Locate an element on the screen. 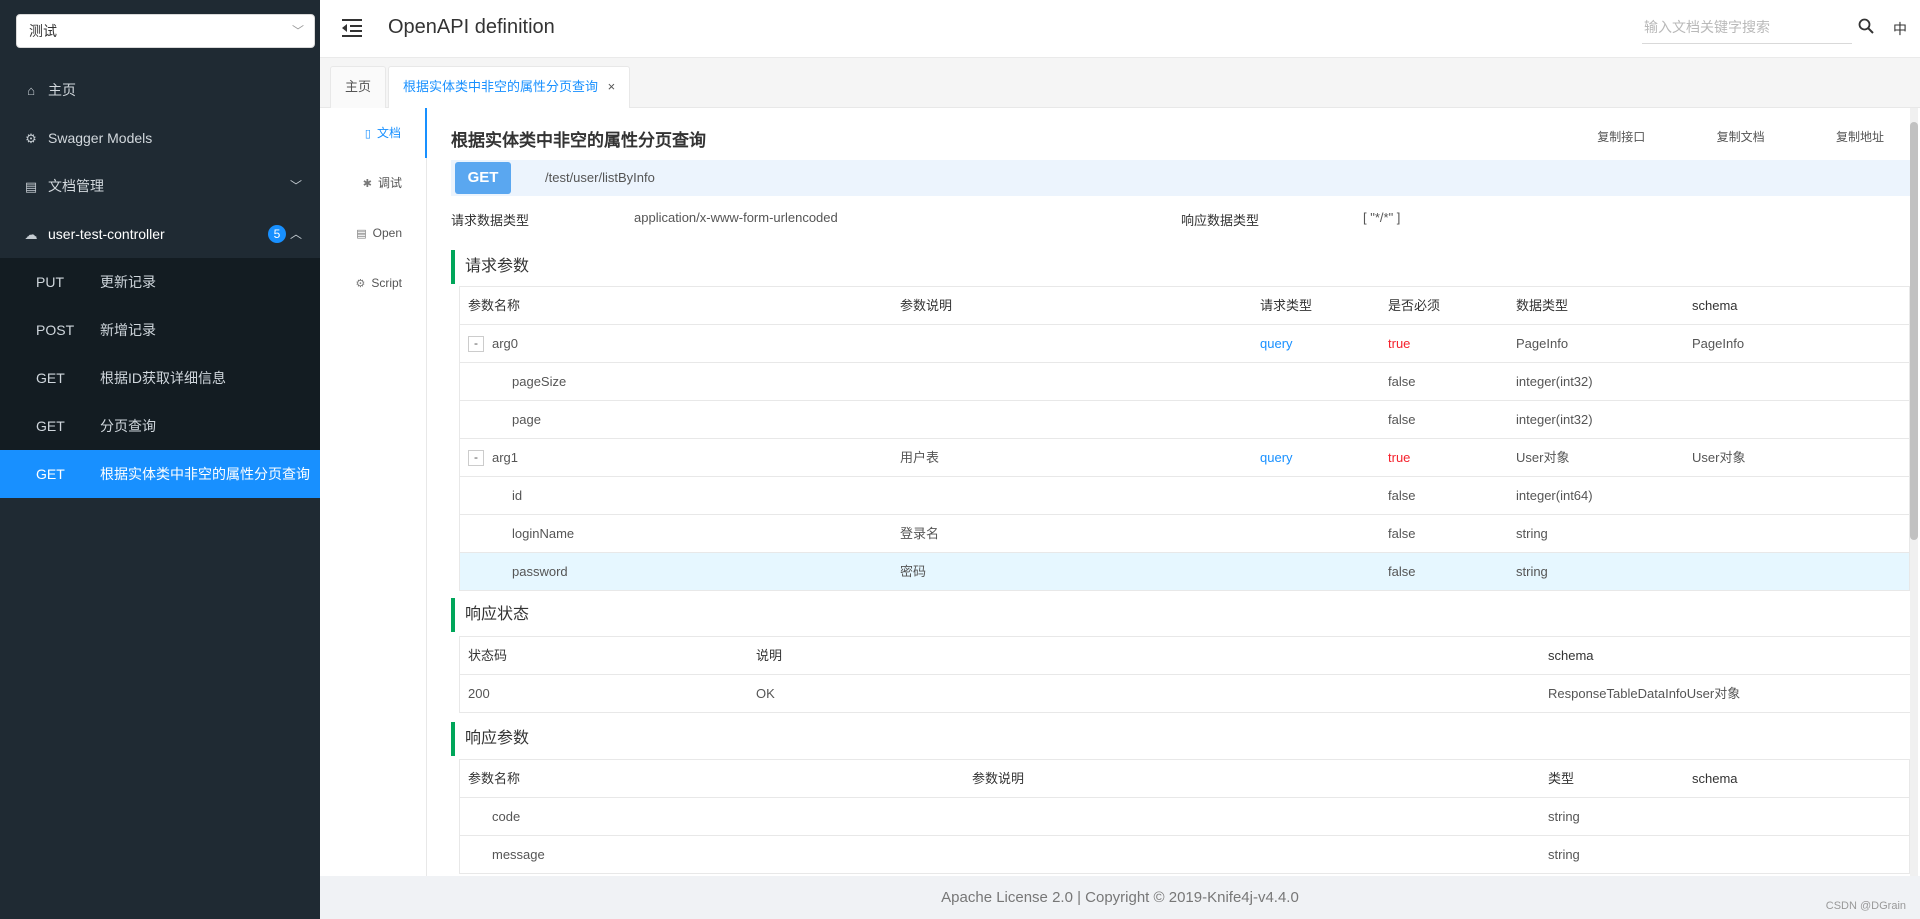 This screenshot has width=1920, height=919. section-title-response-status: 响应状态 is located at coordinates (490, 615).